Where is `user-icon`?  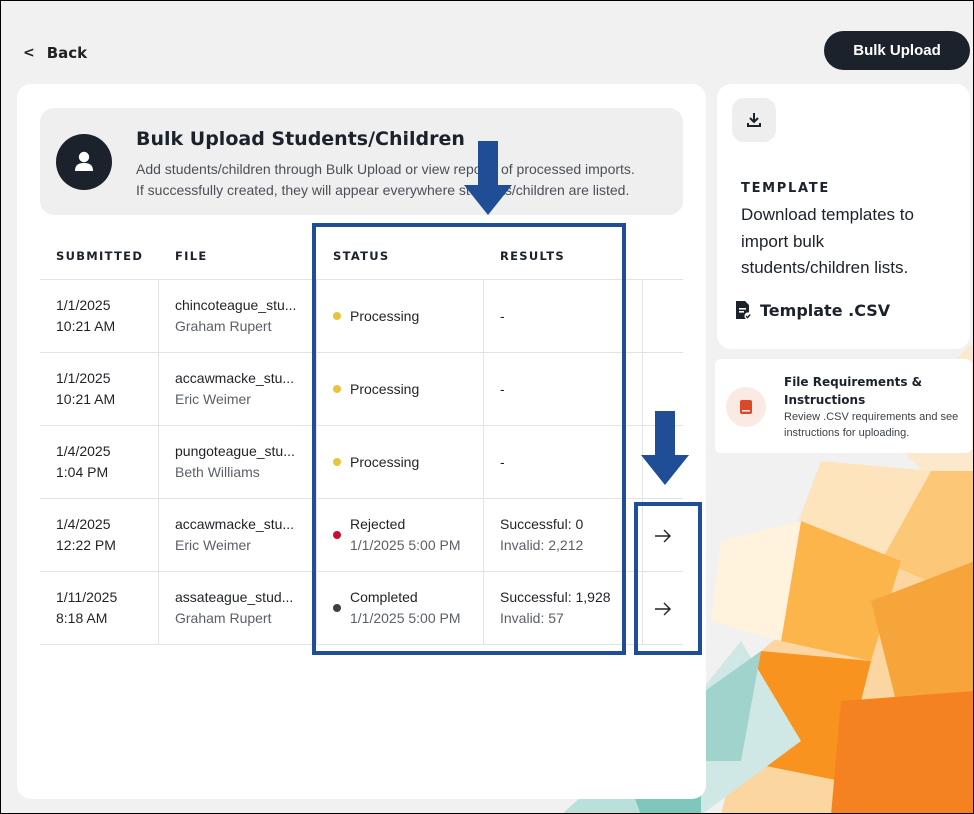 user-icon is located at coordinates (84, 162).